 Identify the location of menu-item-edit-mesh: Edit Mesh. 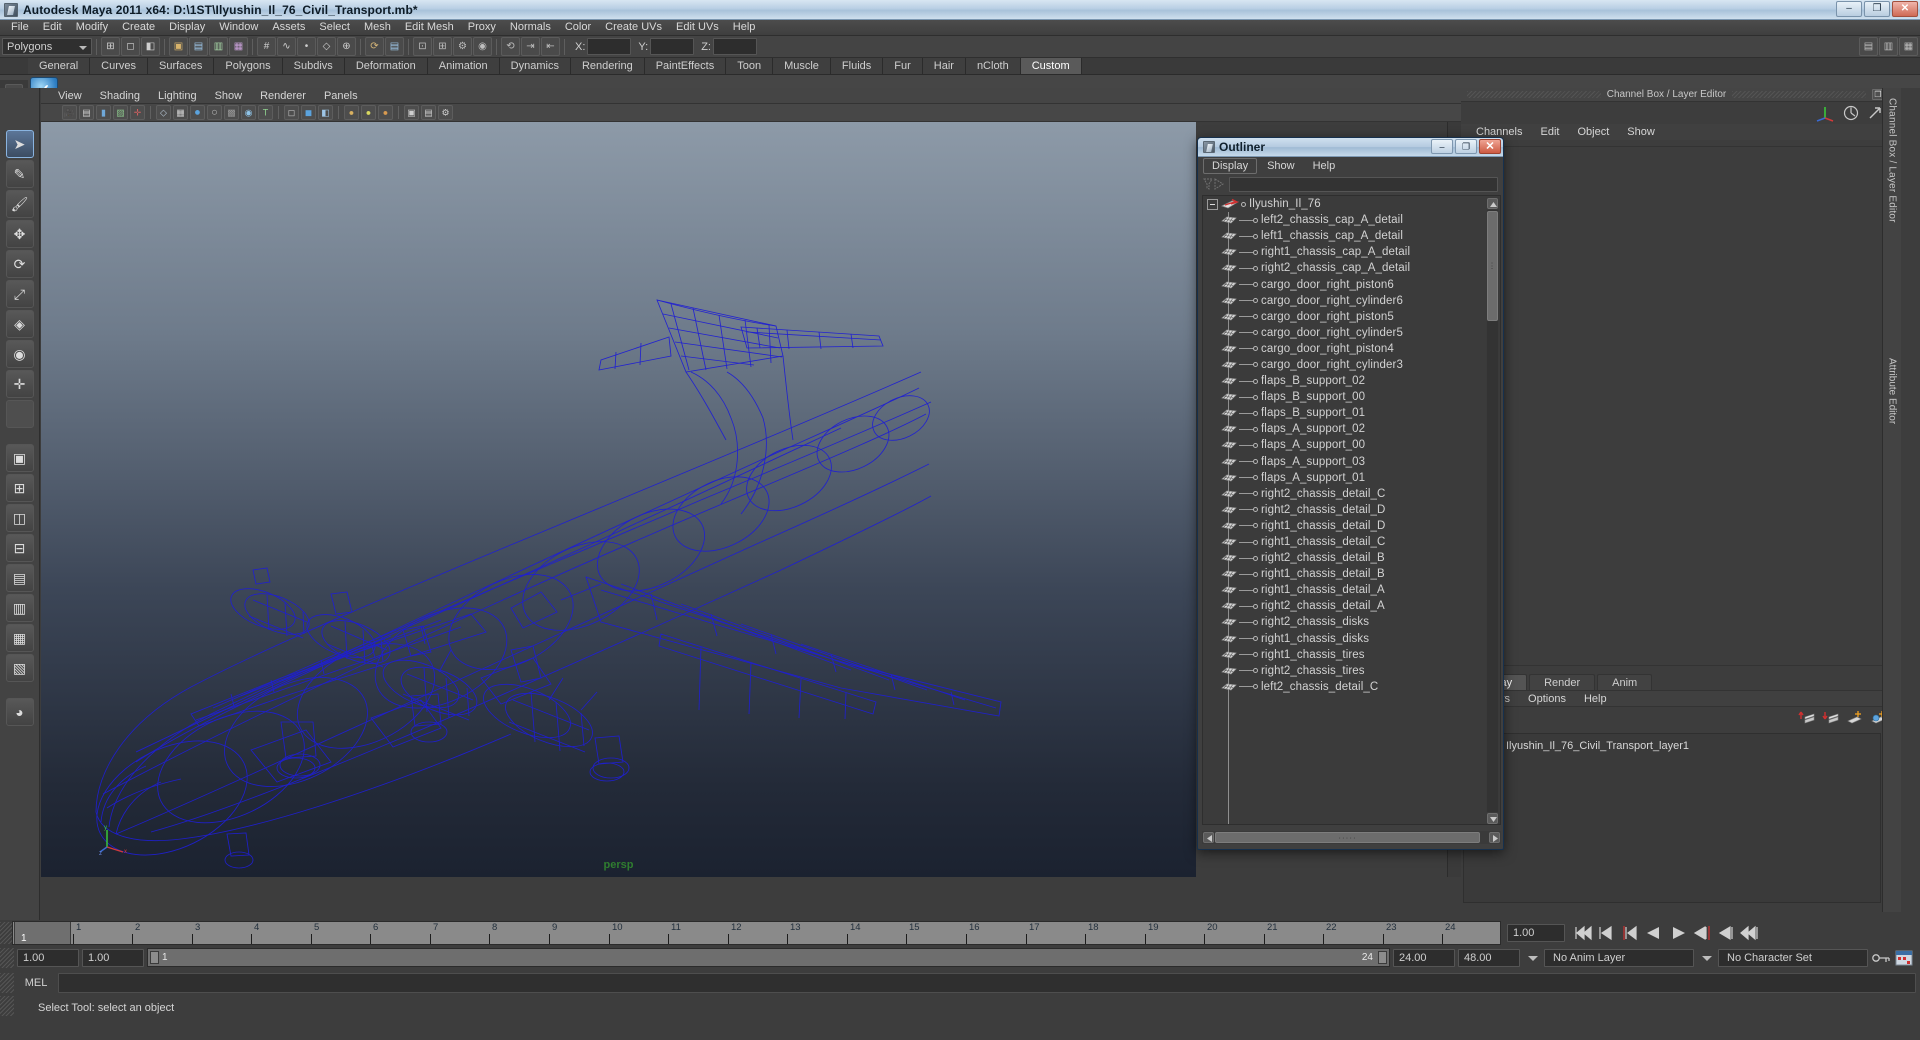
(429, 27).